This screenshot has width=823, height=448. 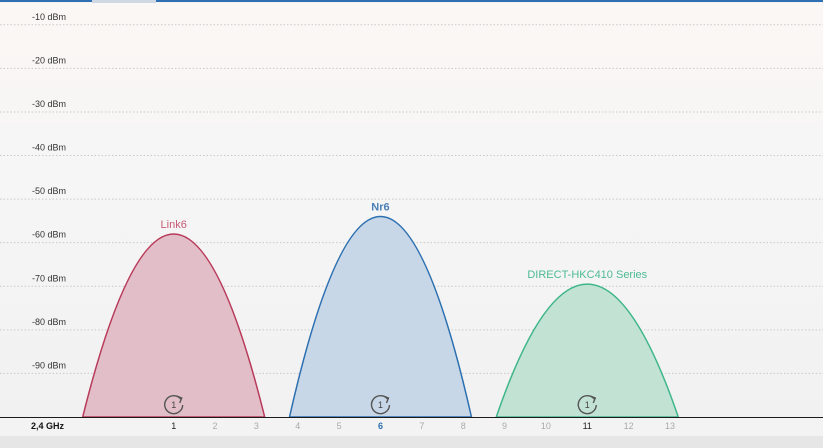 What do you see at coordinates (297, 426) in the screenshot?
I see `x-tick-label: 4` at bounding box center [297, 426].